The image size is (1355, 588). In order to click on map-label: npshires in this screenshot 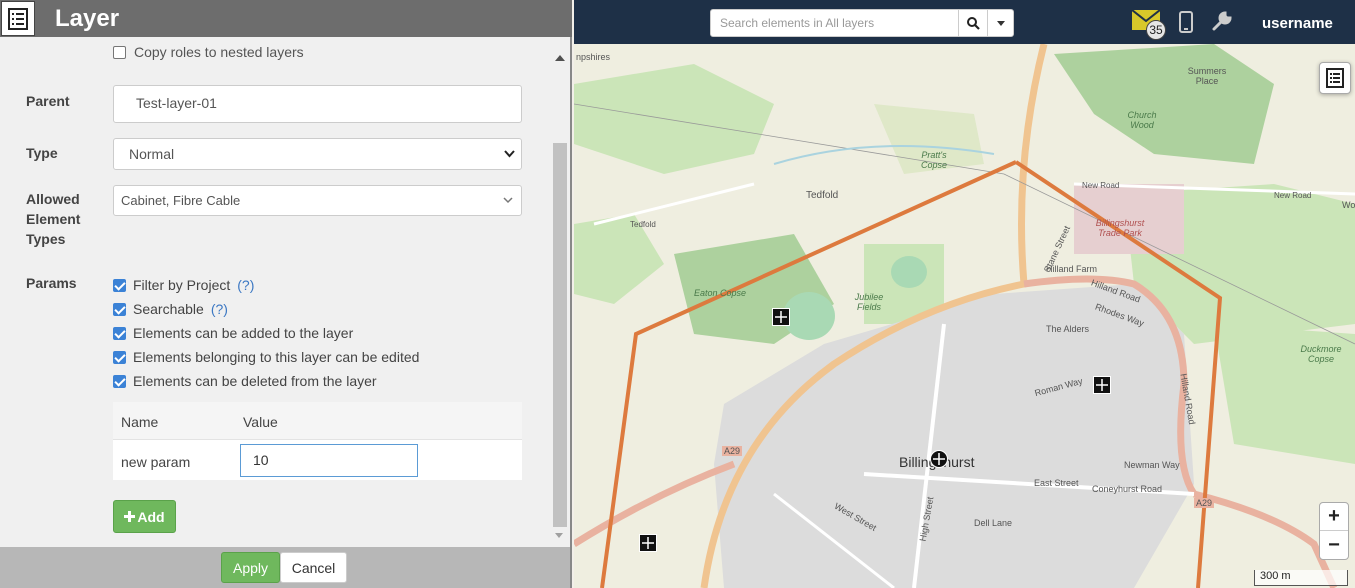, I will do `click(593, 57)`.